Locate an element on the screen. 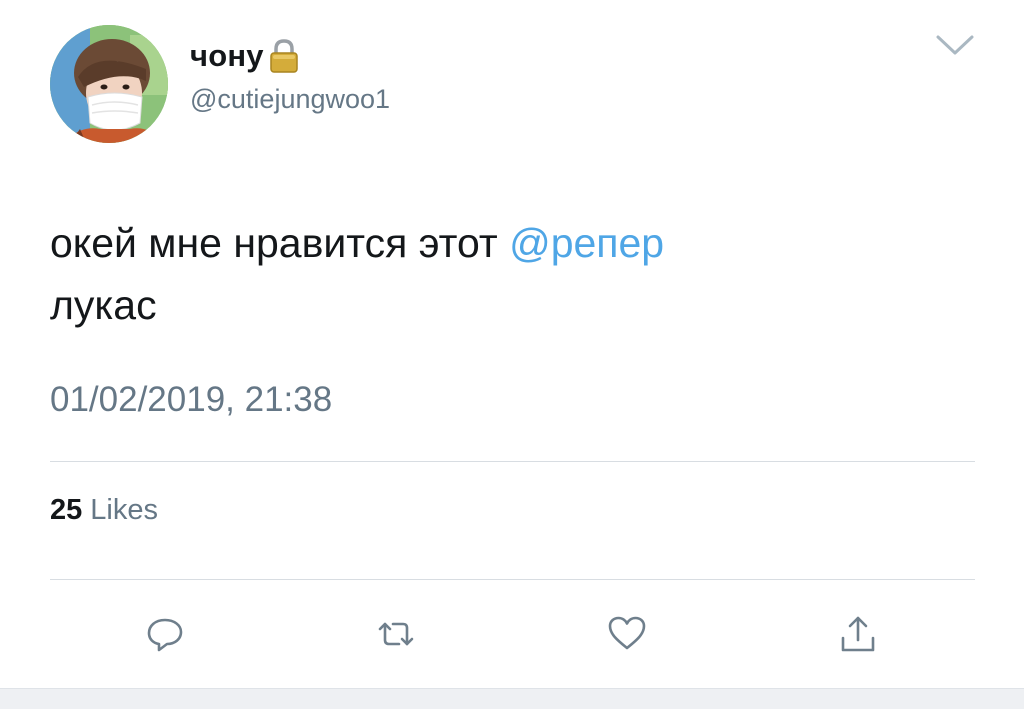  likes-number: 25 is located at coordinates (66, 510).